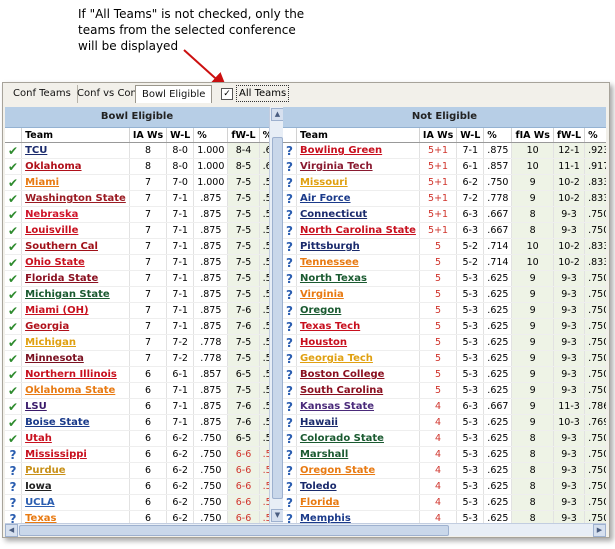 The image size is (615, 549). What do you see at coordinates (319, 422) in the screenshot?
I see `team-link: Hawaii` at bounding box center [319, 422].